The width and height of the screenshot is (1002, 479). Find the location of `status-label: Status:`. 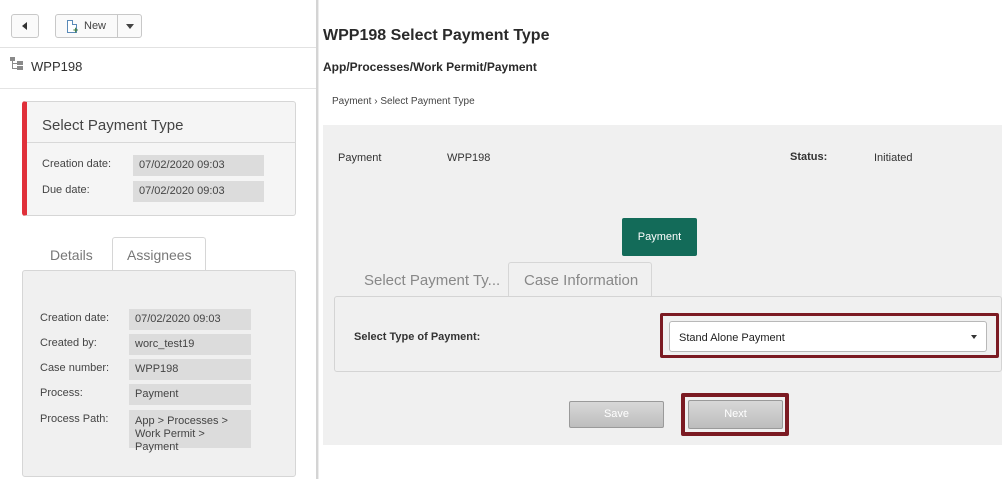

status-label: Status: is located at coordinates (809, 157).